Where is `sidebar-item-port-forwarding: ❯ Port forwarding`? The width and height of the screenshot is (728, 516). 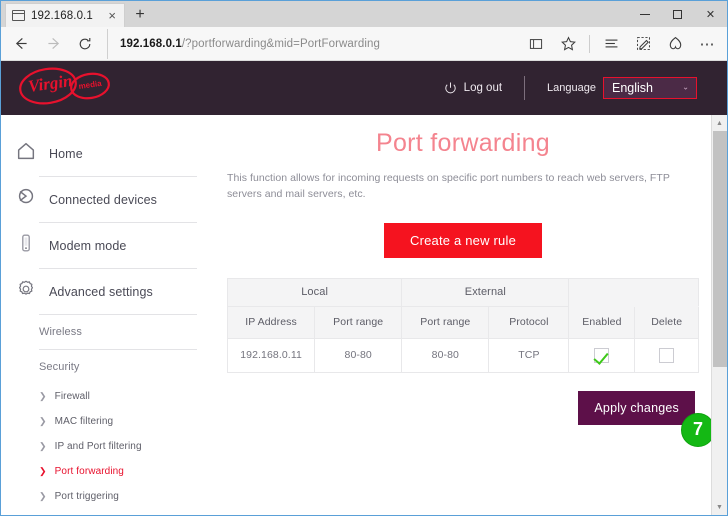 sidebar-item-port-forwarding: ❯ Port forwarding is located at coordinates (110, 471).